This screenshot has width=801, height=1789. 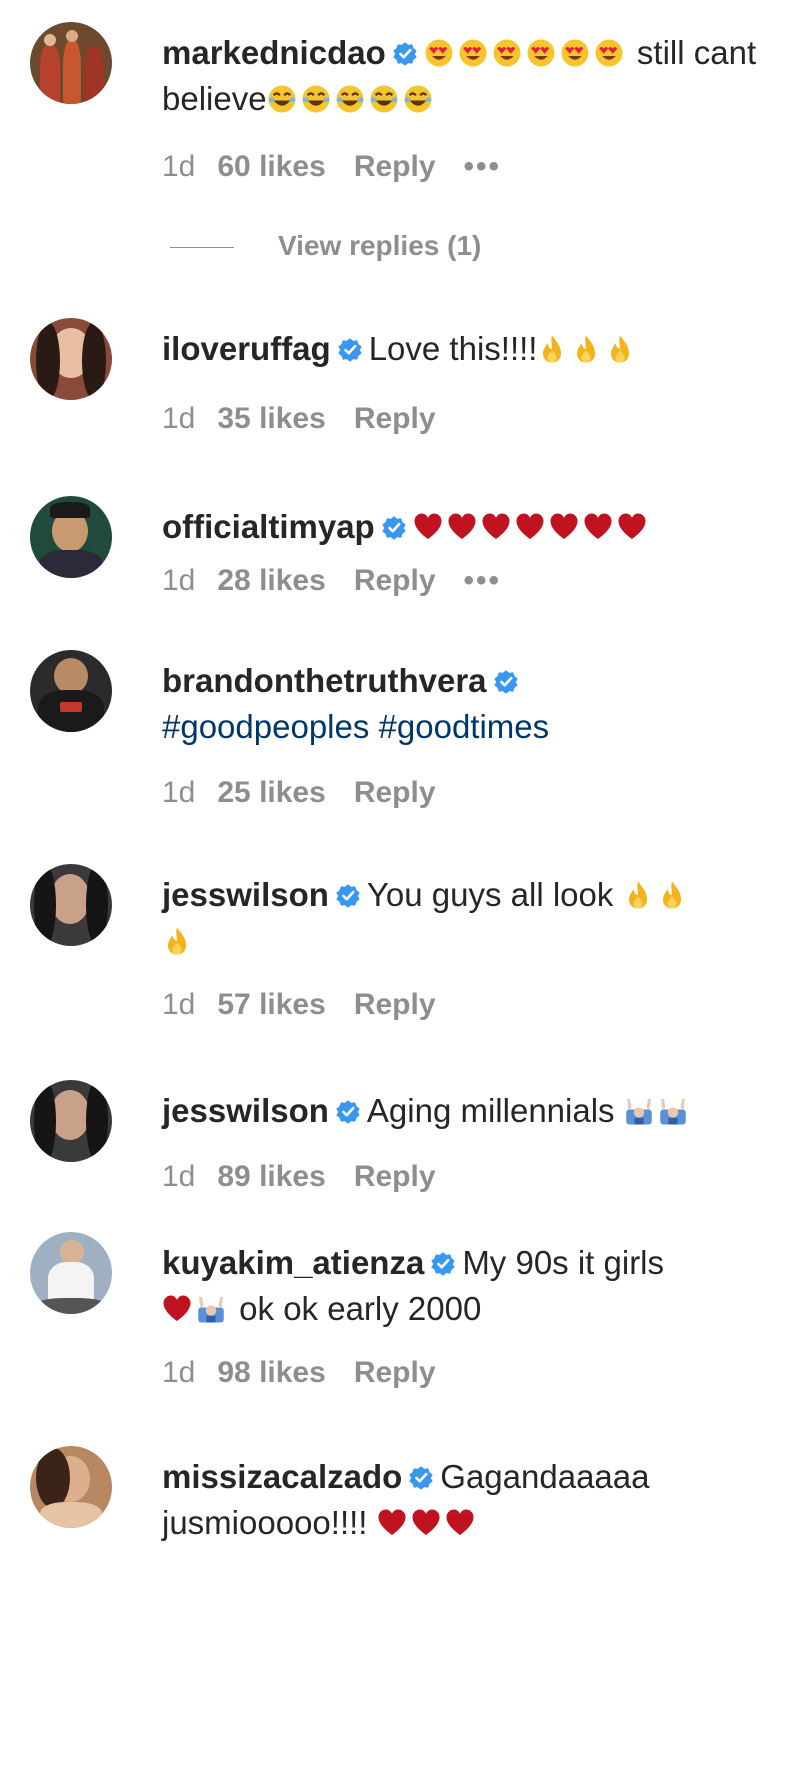 I want to click on comment-body: missizacalzado Gagandaaaaa jusmiooooo!!!!, so click(x=442, y=1500).